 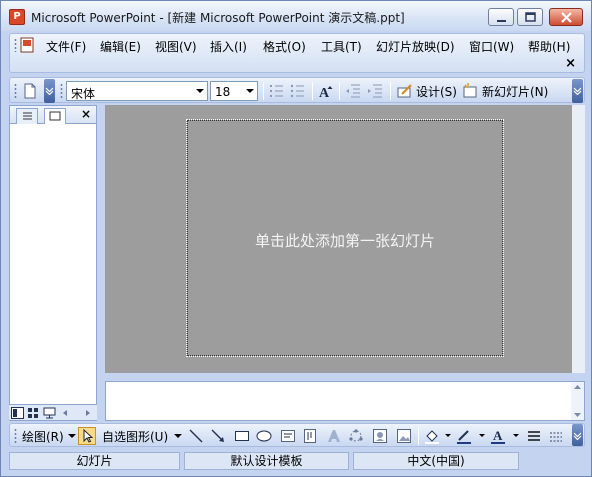 I want to click on tab-outline, so click(x=27, y=116).